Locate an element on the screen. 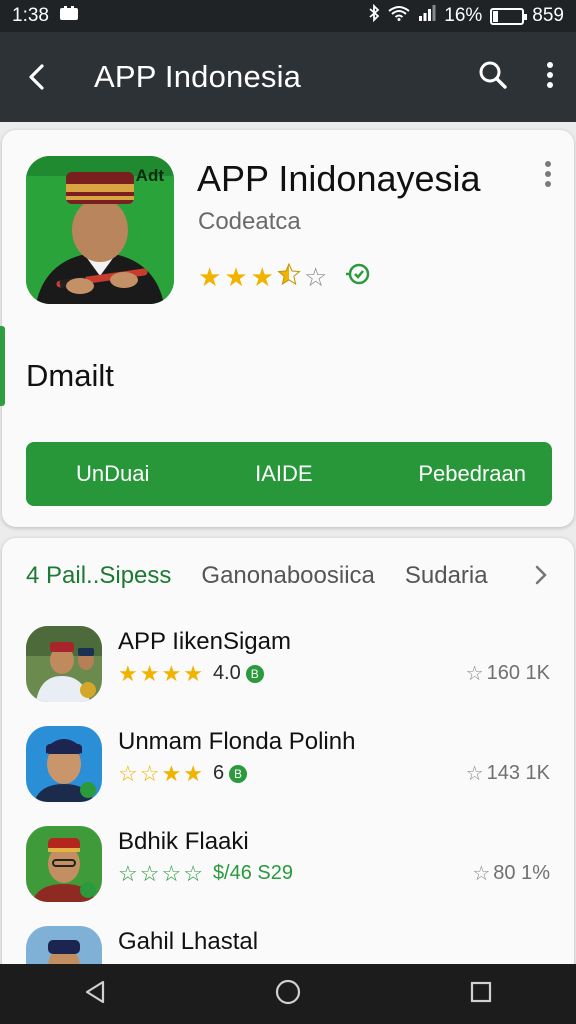  square-recents-icon is located at coordinates (480, 991).